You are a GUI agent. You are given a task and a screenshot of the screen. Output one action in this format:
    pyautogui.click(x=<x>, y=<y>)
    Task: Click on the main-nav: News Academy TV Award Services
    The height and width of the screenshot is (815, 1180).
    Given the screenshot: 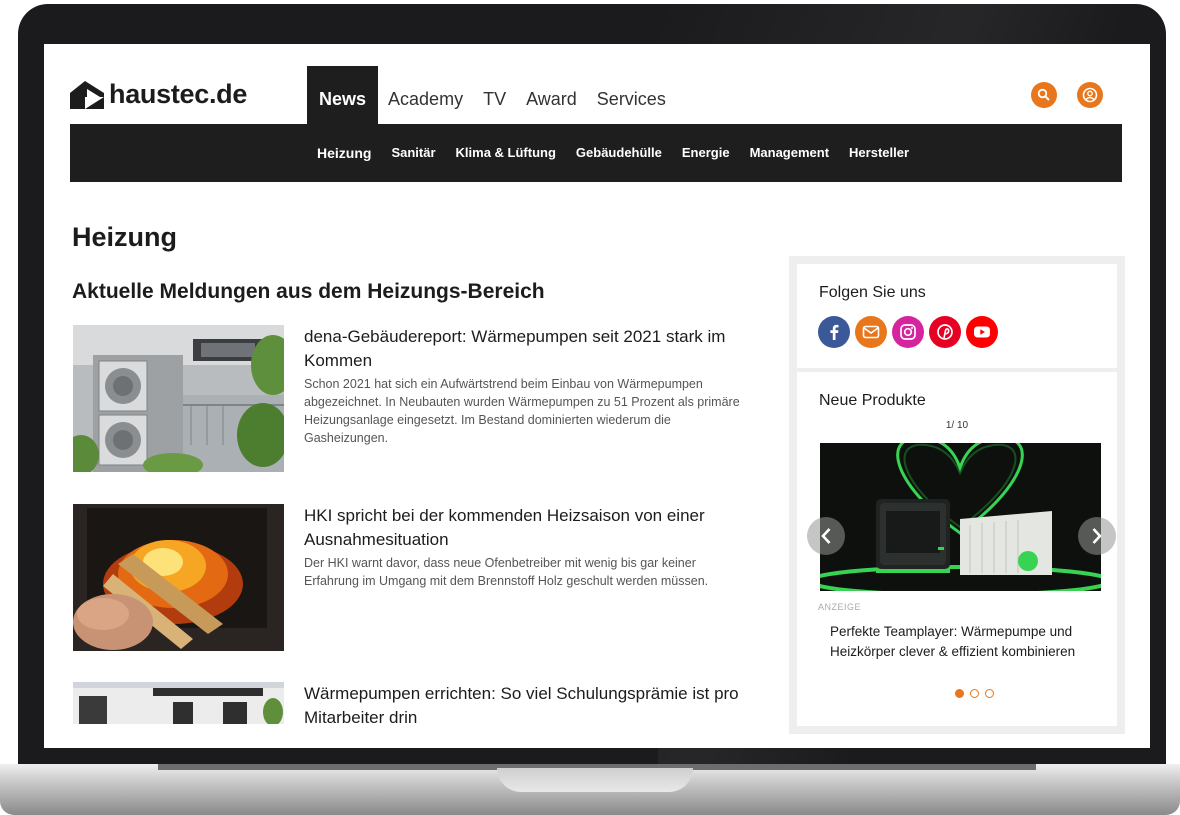 What is the action you would take?
    pyautogui.click(x=491, y=95)
    